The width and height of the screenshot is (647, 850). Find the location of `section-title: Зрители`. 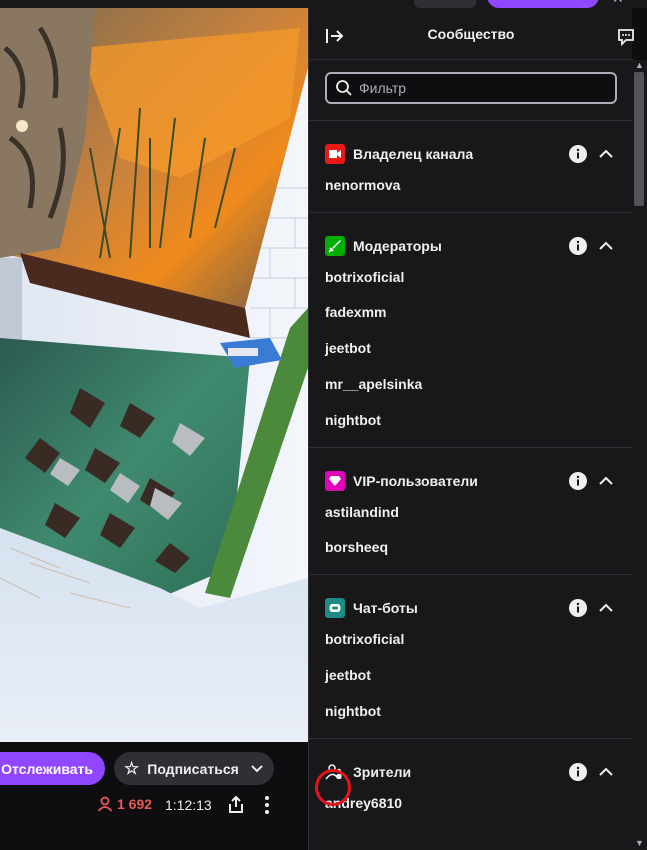

section-title: Зрители is located at coordinates (382, 771).